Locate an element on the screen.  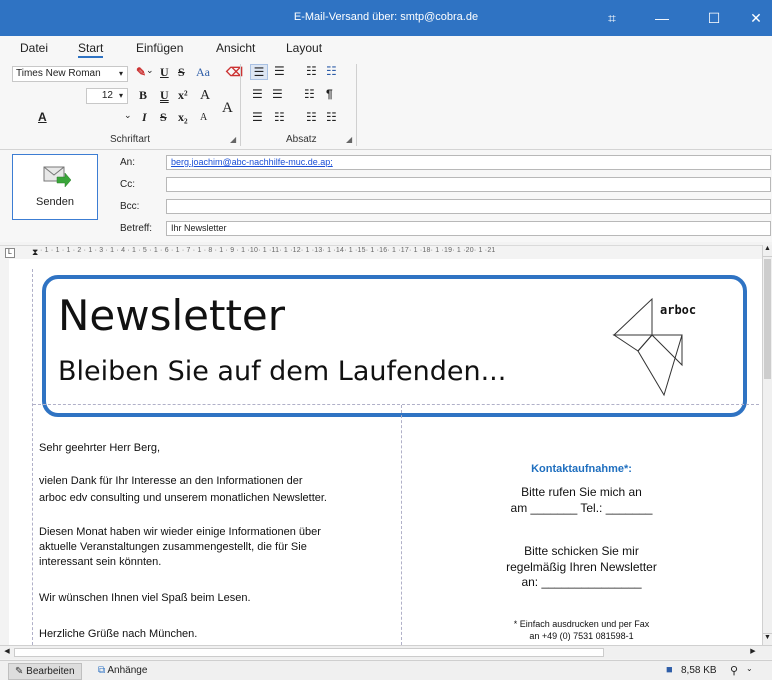
send-button-label: Senden is located at coordinates (55, 202).